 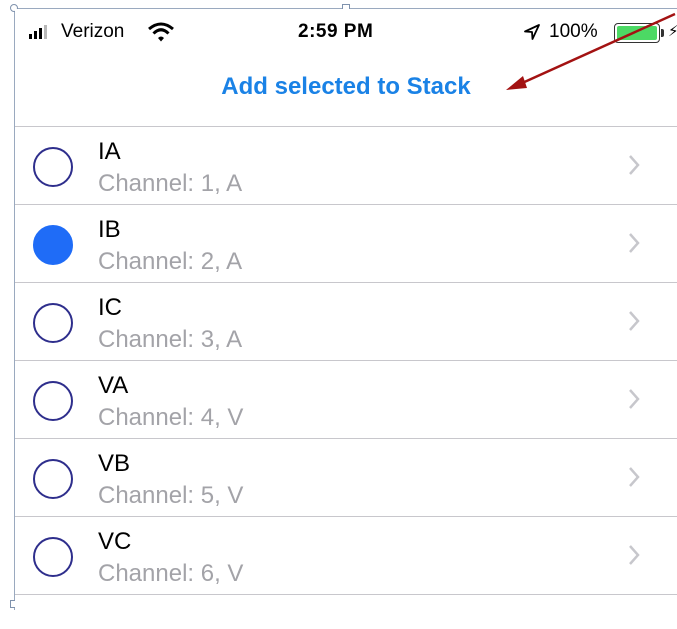 What do you see at coordinates (346, 87) in the screenshot?
I see `add-selected-to-stack-button: Add selected to Stack` at bounding box center [346, 87].